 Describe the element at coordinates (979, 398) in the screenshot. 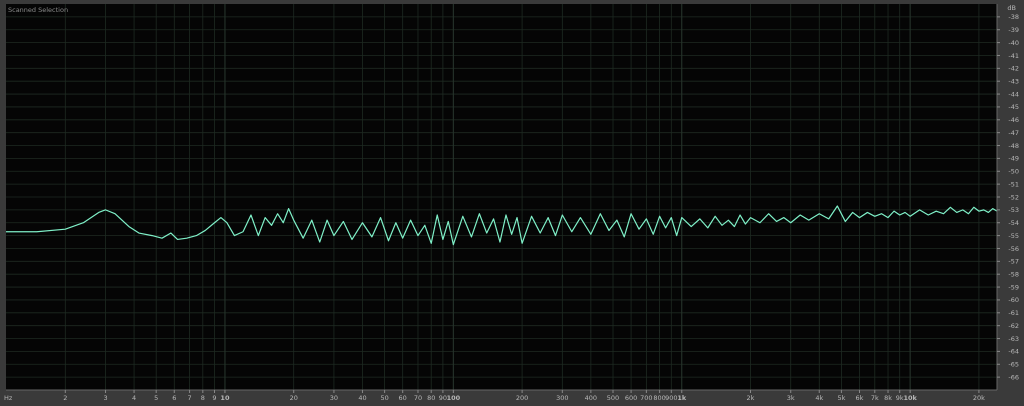

I see `x-tick-label: 20k` at that location.